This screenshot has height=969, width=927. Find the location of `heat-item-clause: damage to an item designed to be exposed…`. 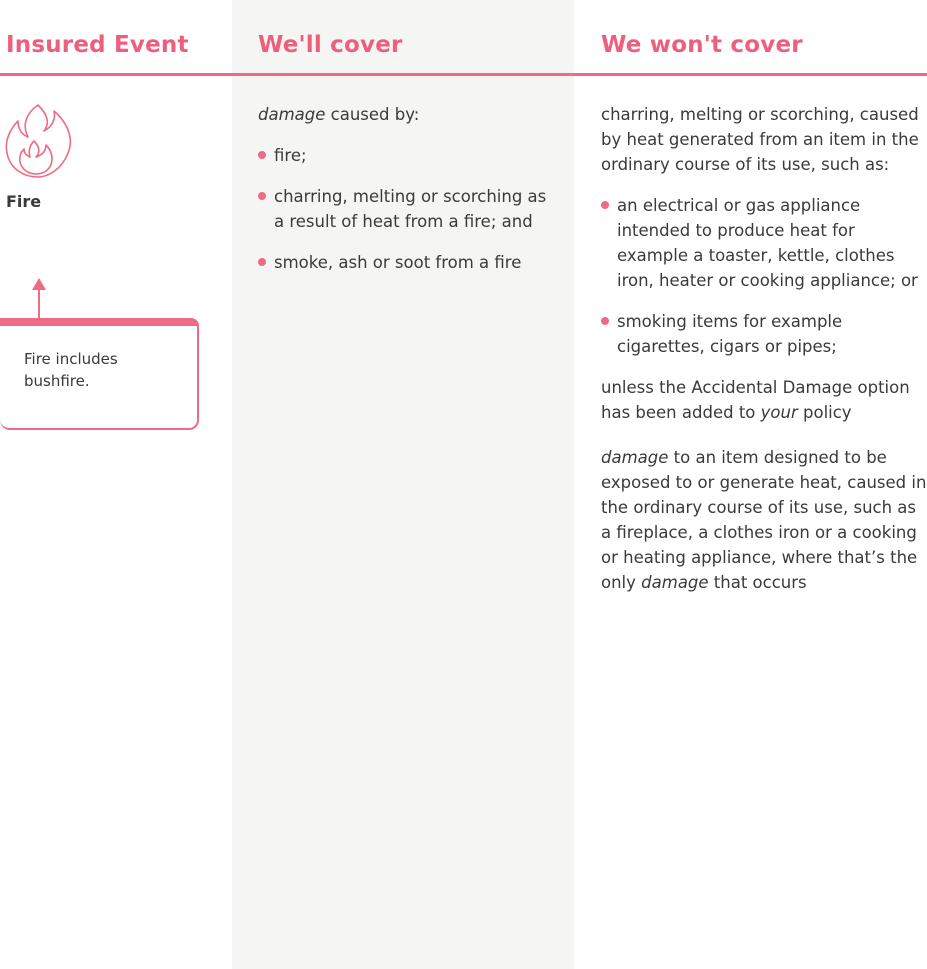

heat-item-clause: damage to an item designed to be exposed… is located at coordinates (764, 520).